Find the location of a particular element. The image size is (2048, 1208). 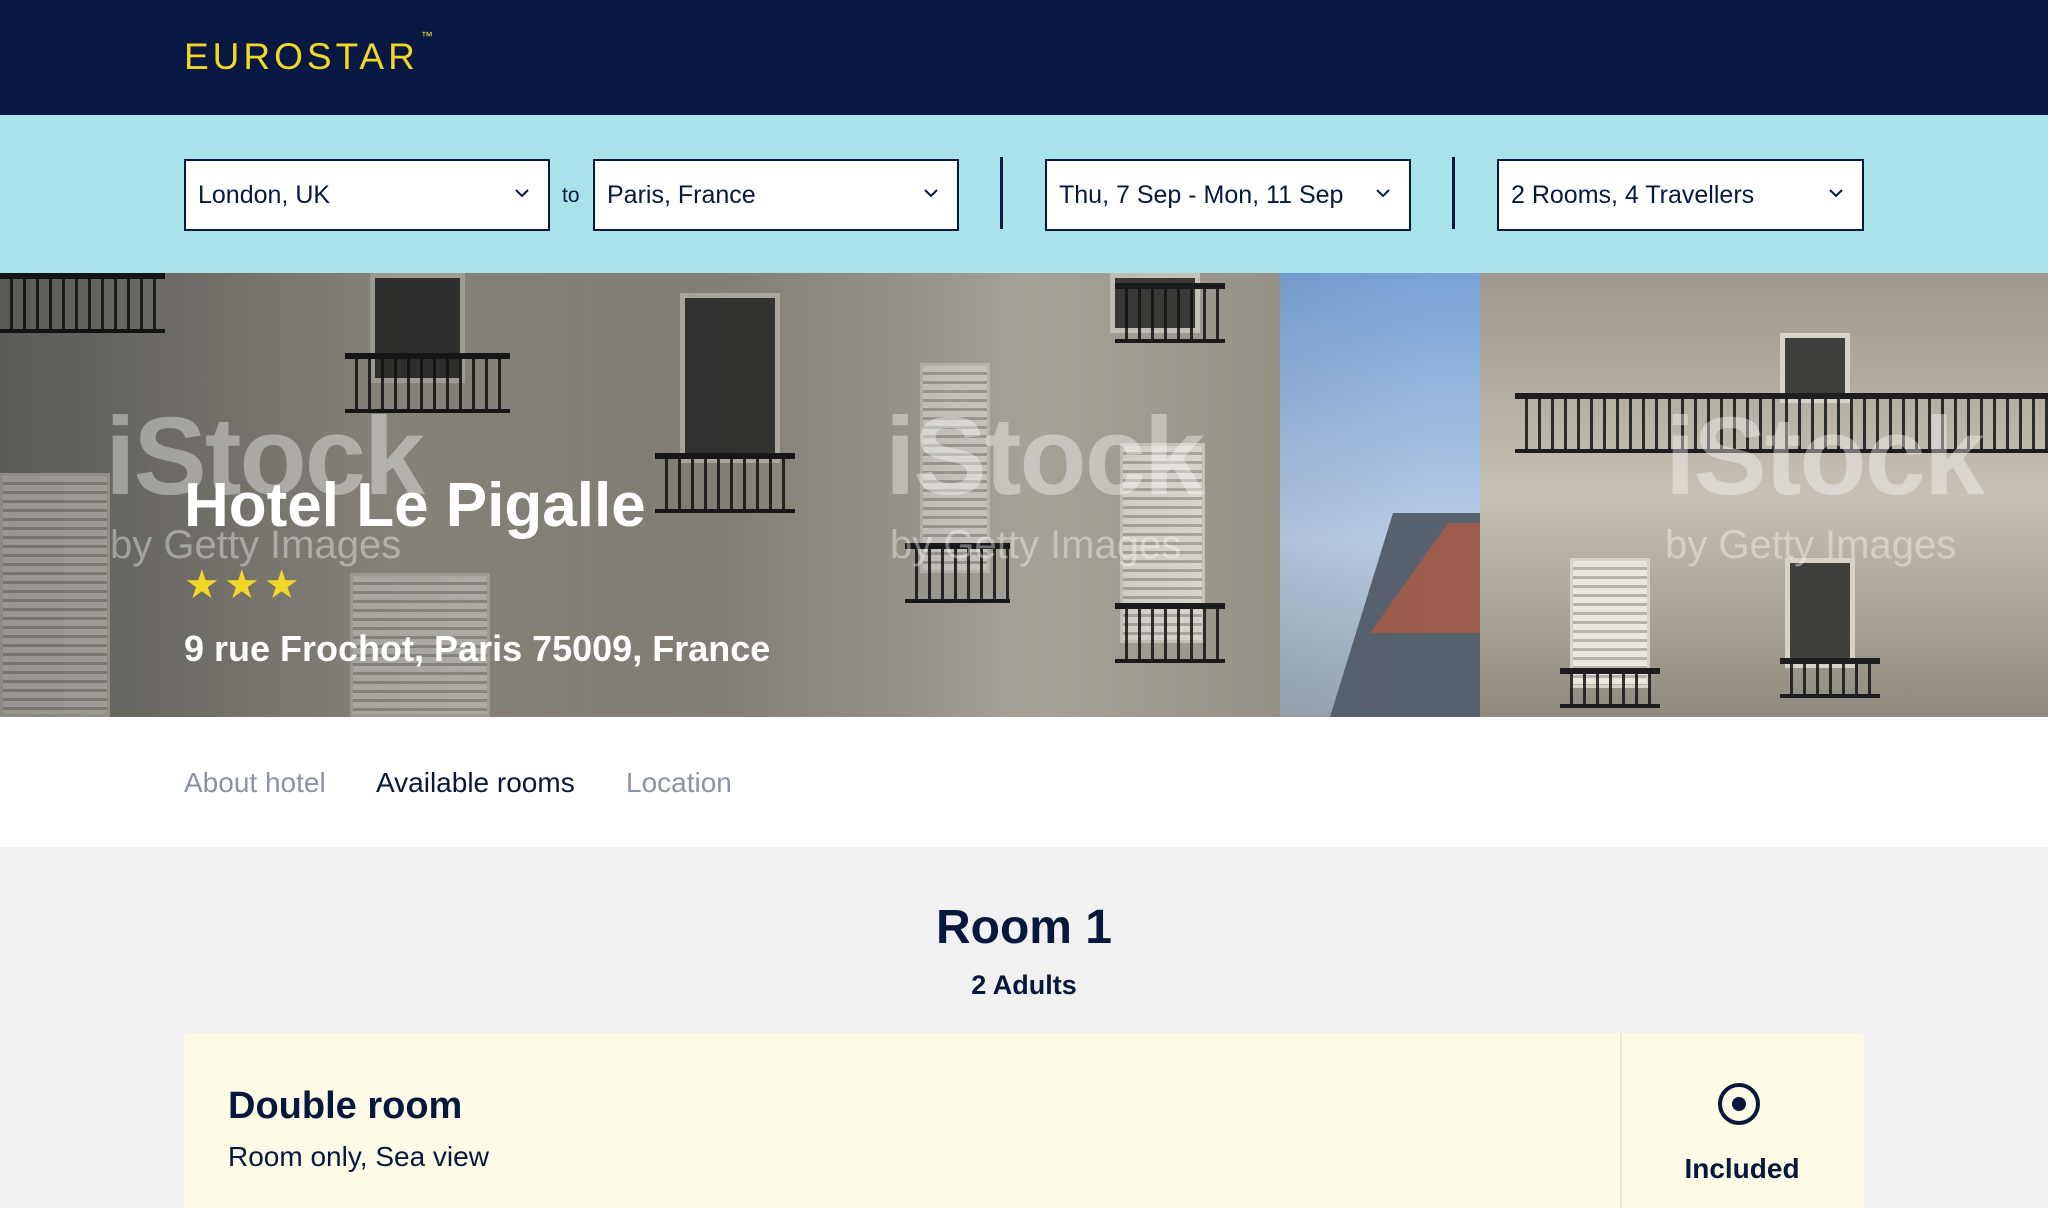

tab-location: Location is located at coordinates (679, 783).